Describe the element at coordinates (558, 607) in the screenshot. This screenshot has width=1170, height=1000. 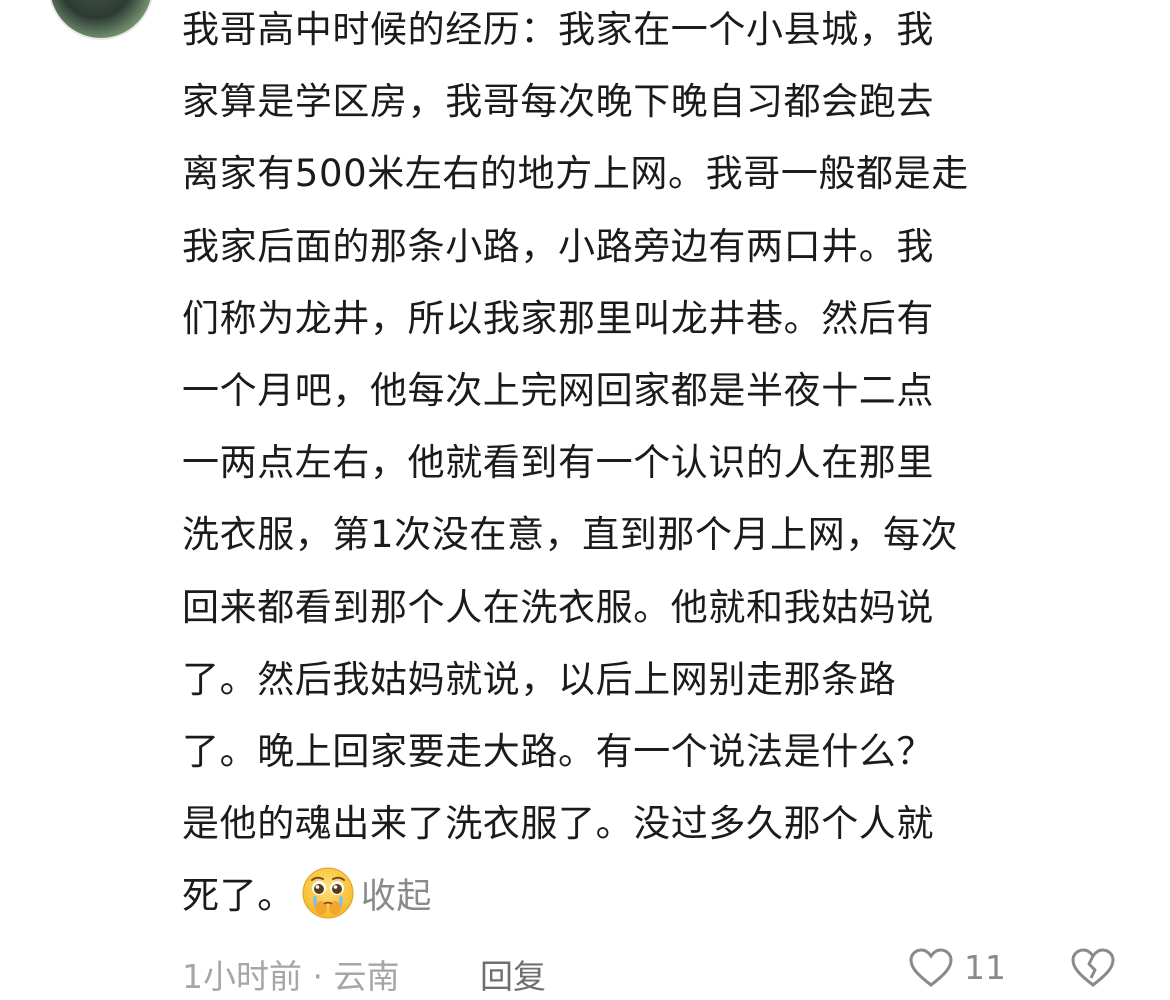
I see `comment-line: 回来都看到那个人在洗衣服。他就和我姑妈说` at that location.